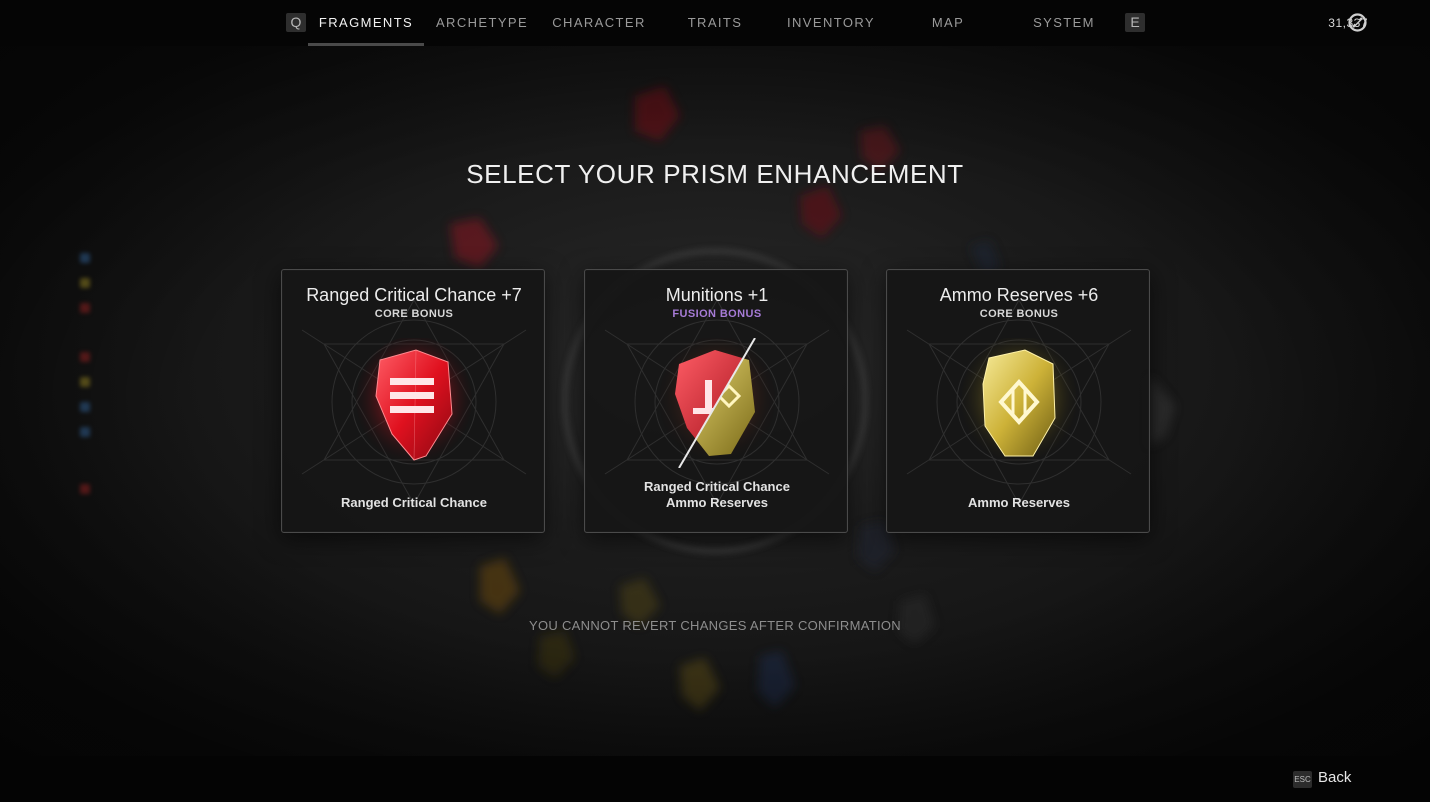  What do you see at coordinates (414, 295) in the screenshot?
I see `card-title: Ranged Critical Chance +7` at bounding box center [414, 295].